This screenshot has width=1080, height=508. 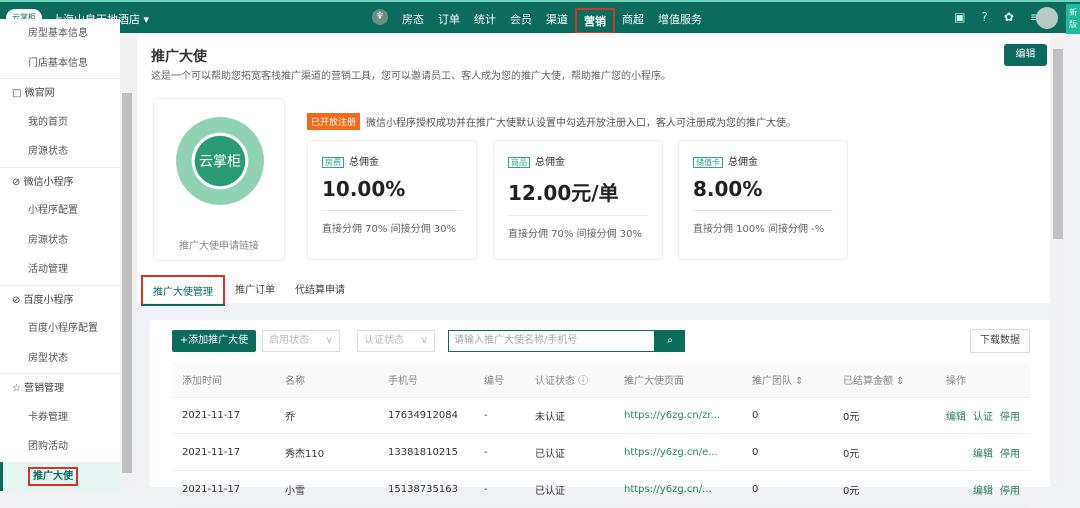 I want to click on edit-button: 编辑, so click(x=1025, y=55).